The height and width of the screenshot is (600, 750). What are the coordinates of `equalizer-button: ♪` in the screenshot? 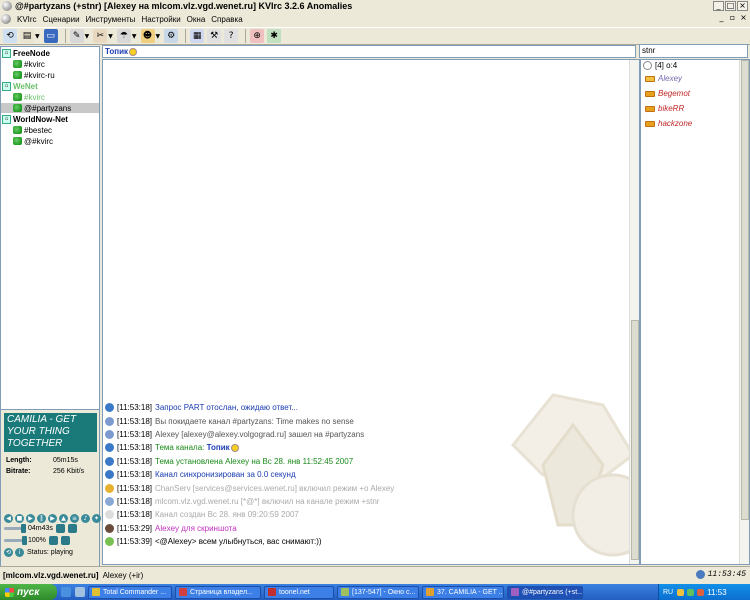 It's located at (85, 518).